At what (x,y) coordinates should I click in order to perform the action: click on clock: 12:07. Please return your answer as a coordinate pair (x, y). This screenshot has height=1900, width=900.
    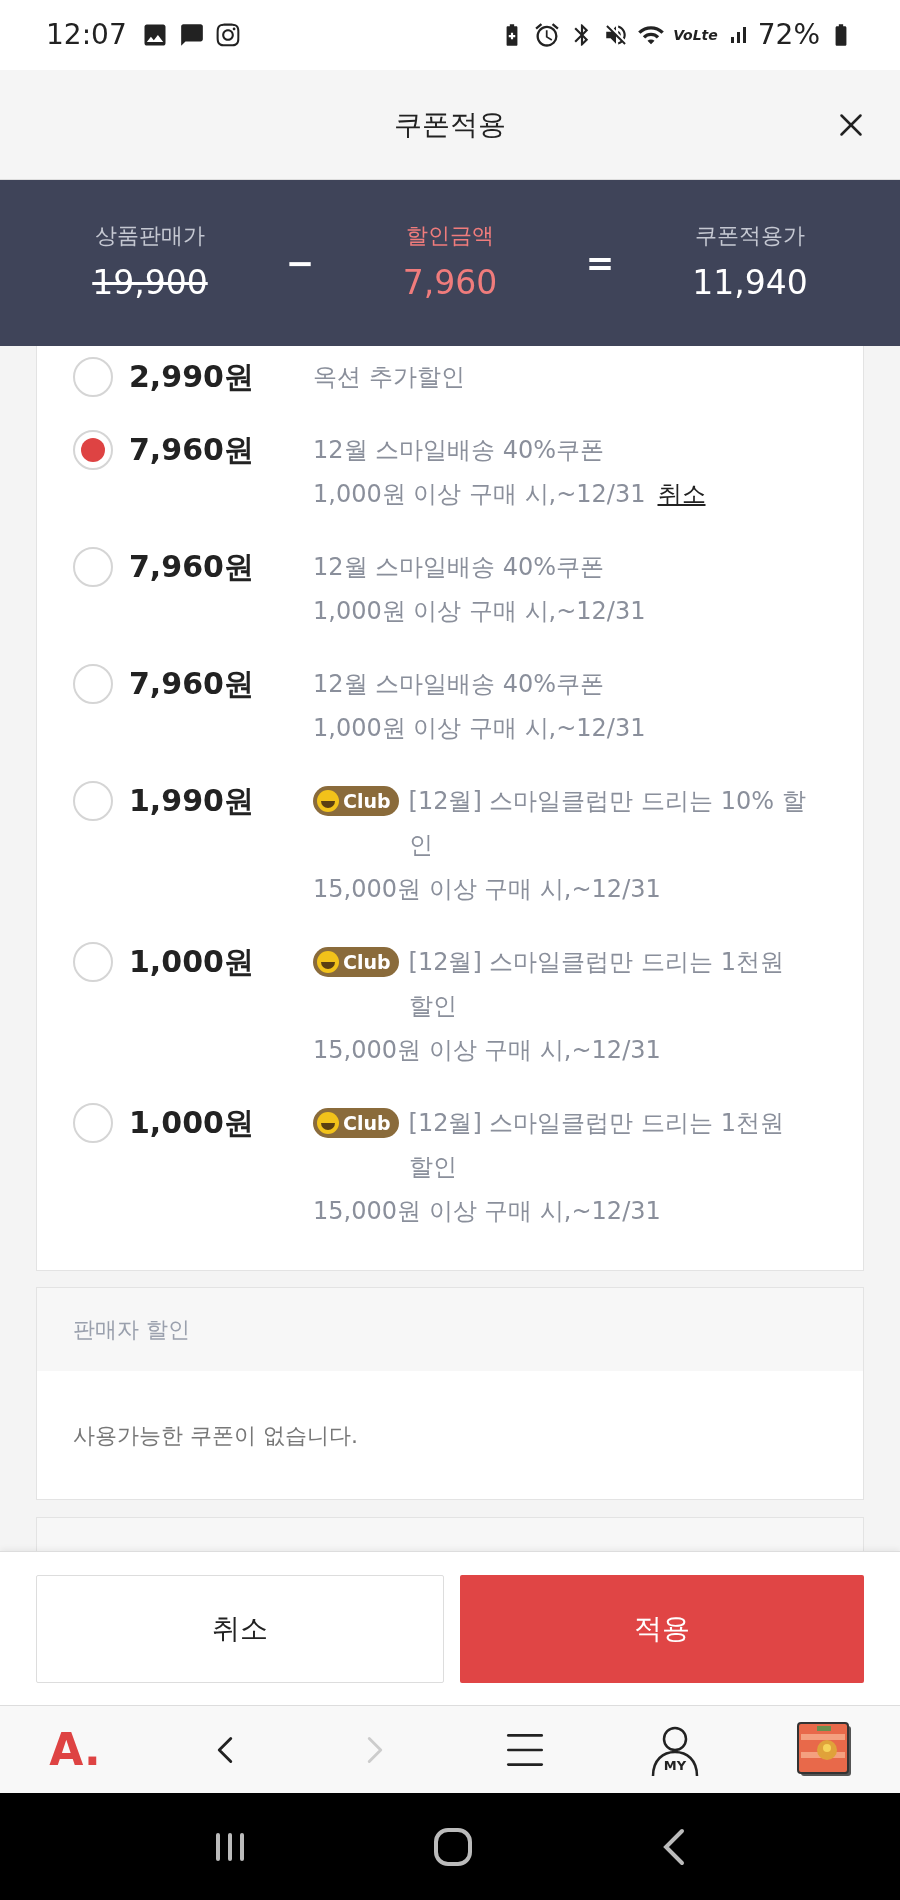
    Looking at the image, I should click on (86, 35).